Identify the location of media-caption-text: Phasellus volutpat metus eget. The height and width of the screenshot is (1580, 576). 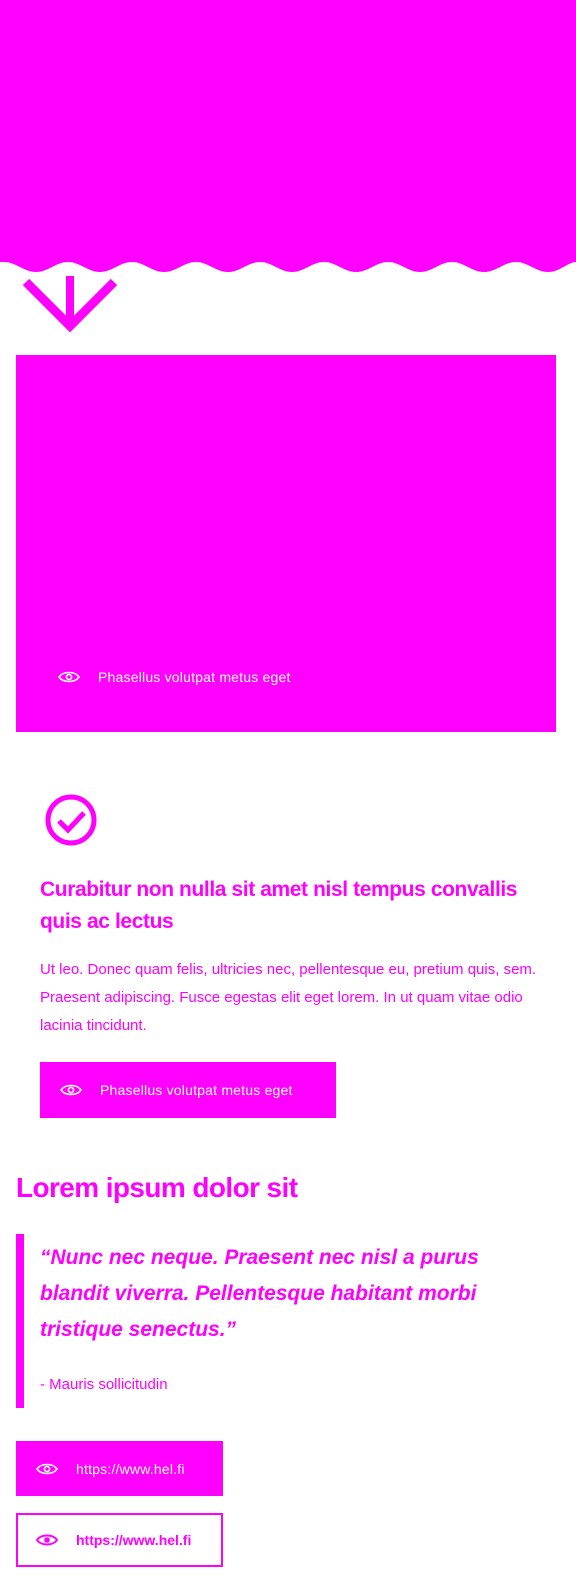
(194, 677).